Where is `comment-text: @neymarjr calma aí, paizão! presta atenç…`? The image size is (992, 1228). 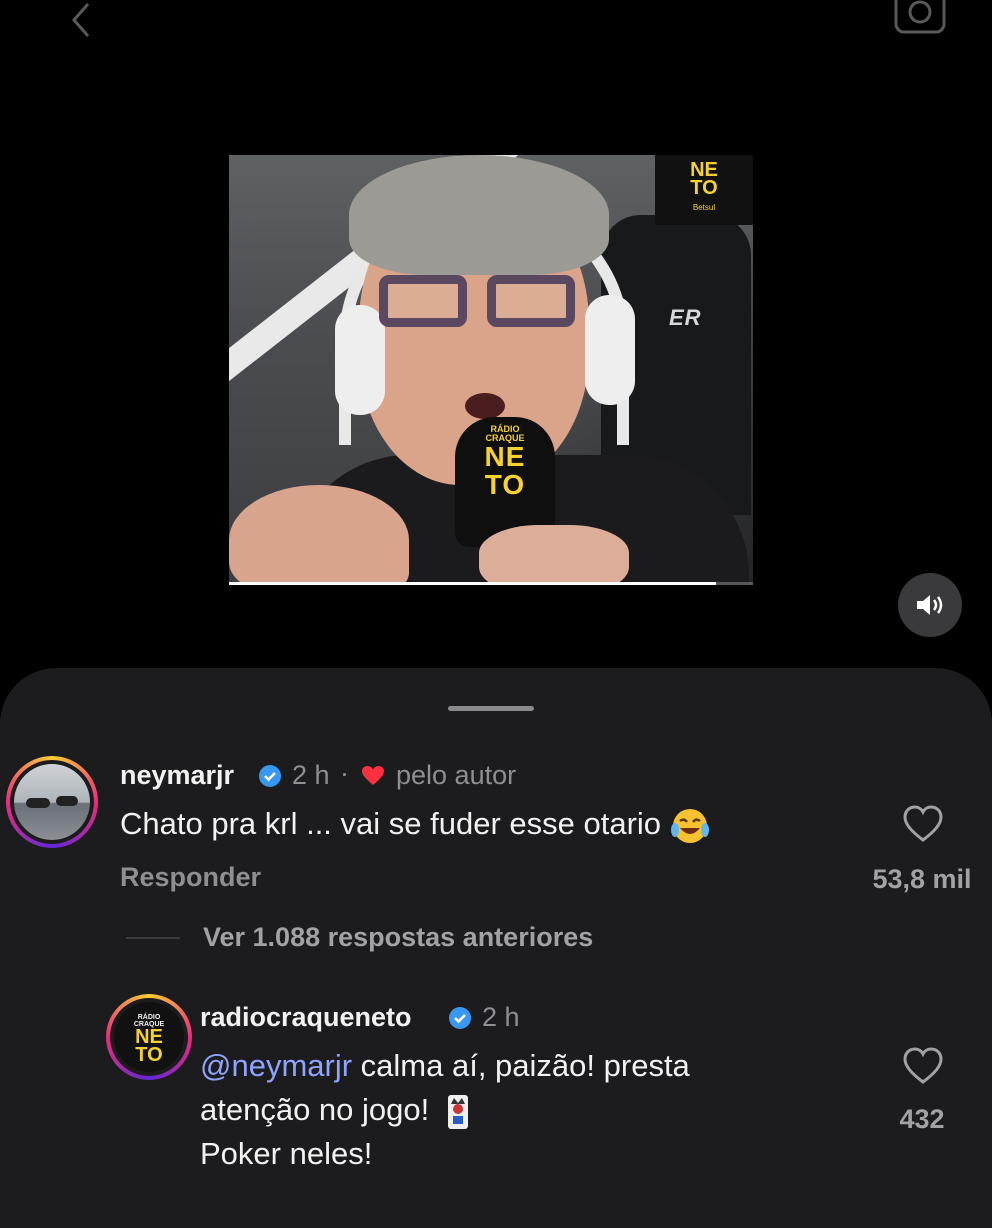 comment-text: @neymarjr calma aí, paizão! presta atenç… is located at coordinates (445, 1109).